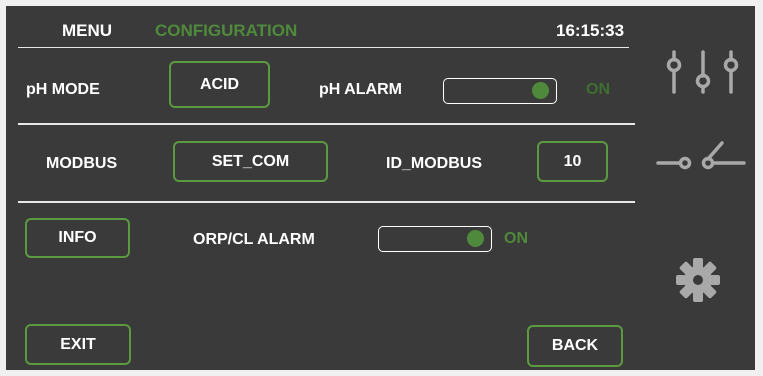  I want to click on set-com-button: SET_COM, so click(250, 161).